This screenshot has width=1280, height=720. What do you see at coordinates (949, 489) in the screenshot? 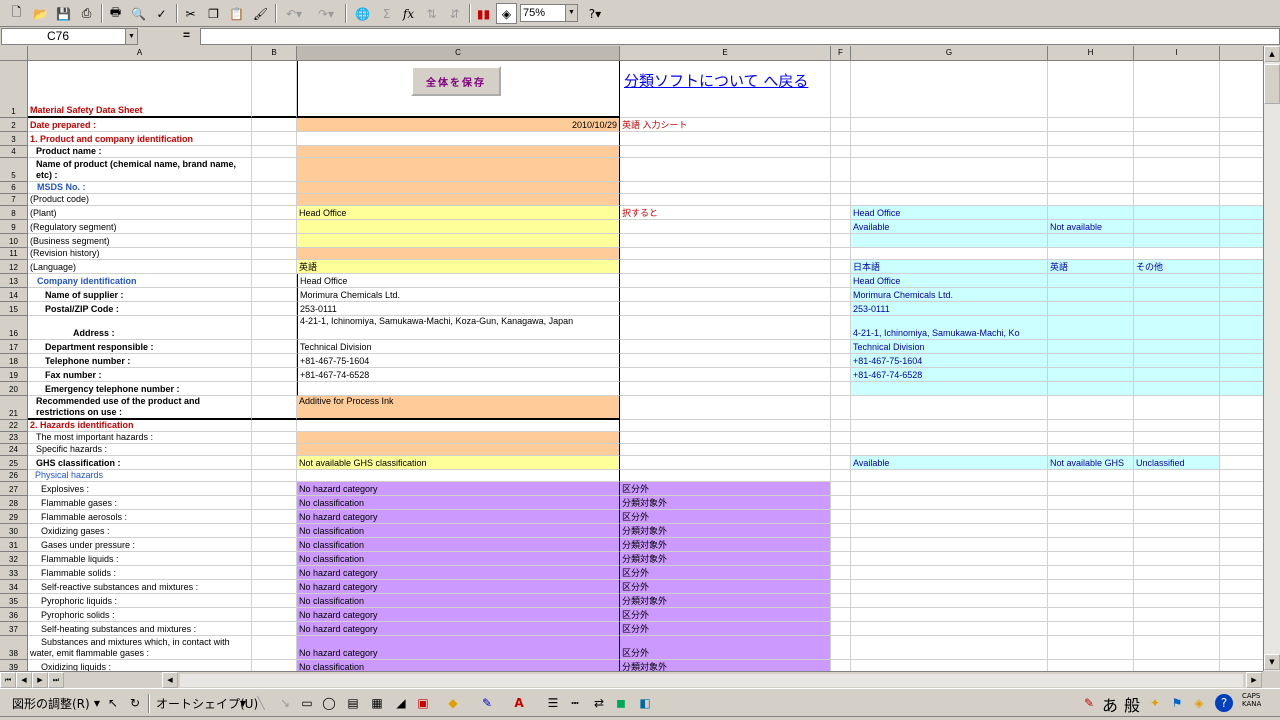
I see `cell-g27` at bounding box center [949, 489].